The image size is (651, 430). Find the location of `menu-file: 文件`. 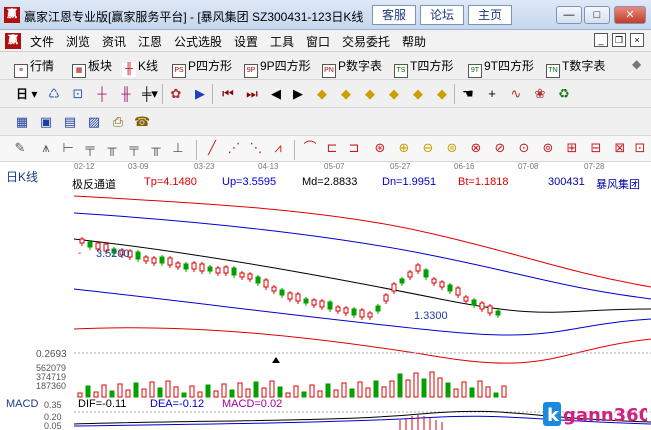

menu-file: 文件 is located at coordinates (42, 41).